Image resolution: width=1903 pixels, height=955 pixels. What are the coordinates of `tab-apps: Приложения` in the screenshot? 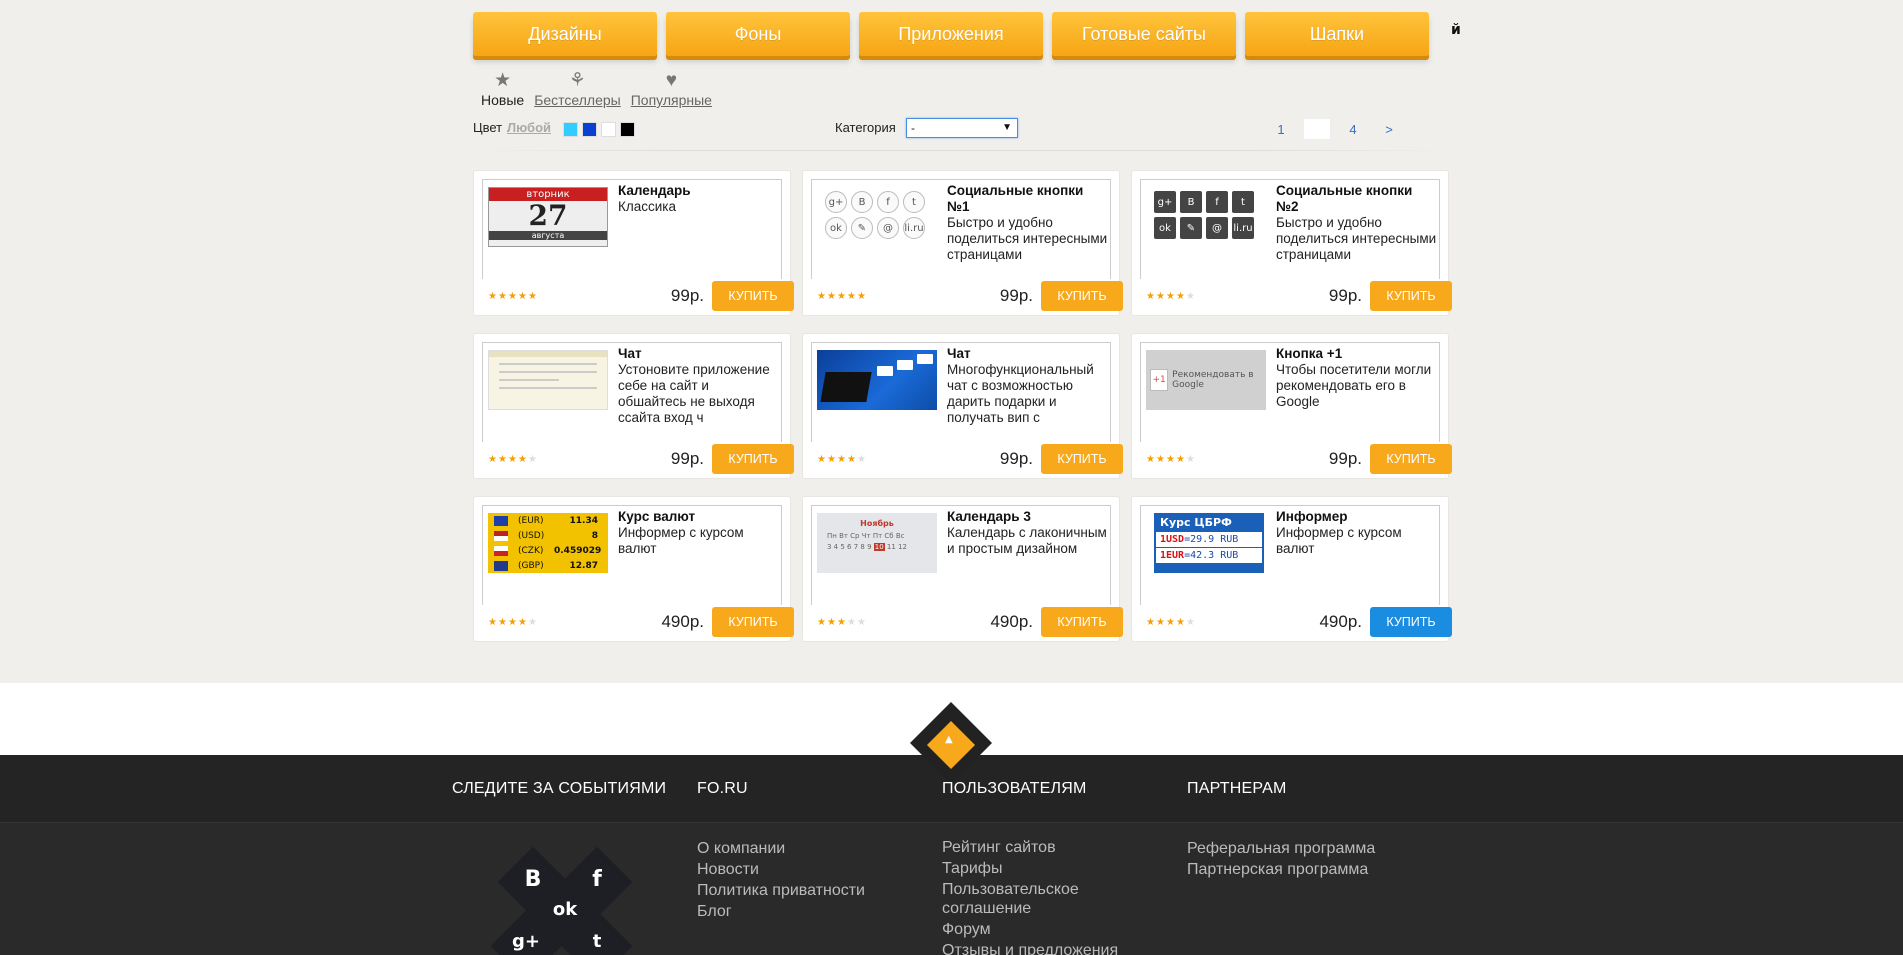 It's located at (951, 34).